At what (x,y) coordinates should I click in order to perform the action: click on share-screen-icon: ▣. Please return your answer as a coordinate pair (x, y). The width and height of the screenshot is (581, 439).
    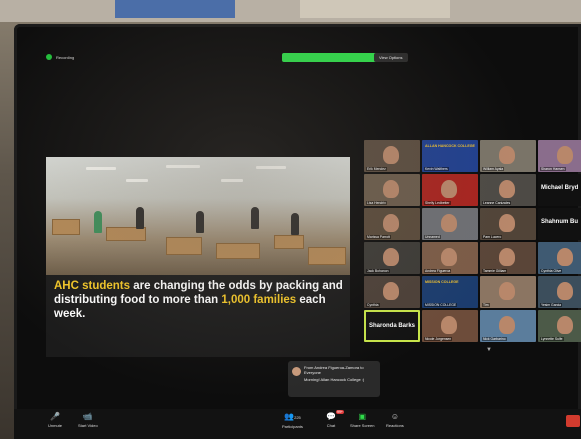
    Looking at the image, I should click on (362, 416).